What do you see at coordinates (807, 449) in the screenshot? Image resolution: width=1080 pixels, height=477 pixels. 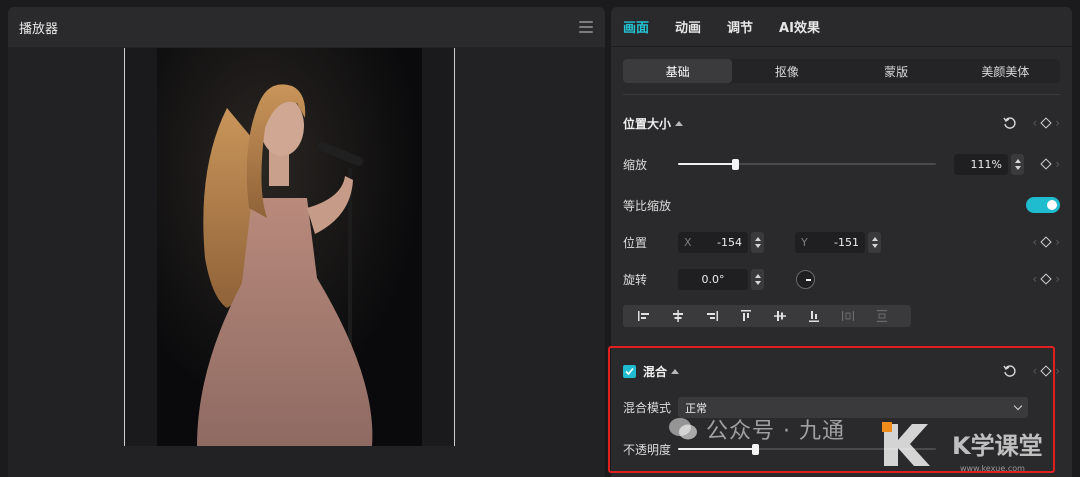 I see `opacity-slider` at bounding box center [807, 449].